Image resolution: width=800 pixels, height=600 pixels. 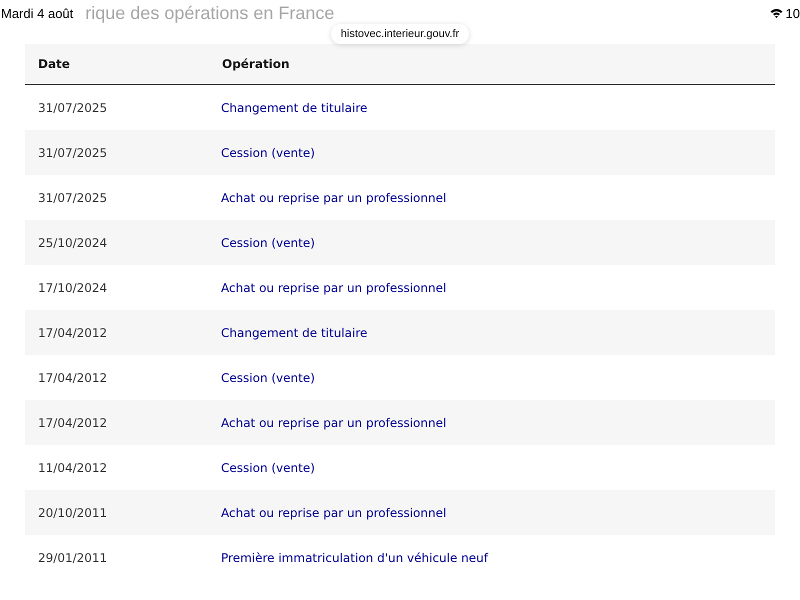 I want to click on page-heading: rique des opérations en France, so click(x=209, y=13).